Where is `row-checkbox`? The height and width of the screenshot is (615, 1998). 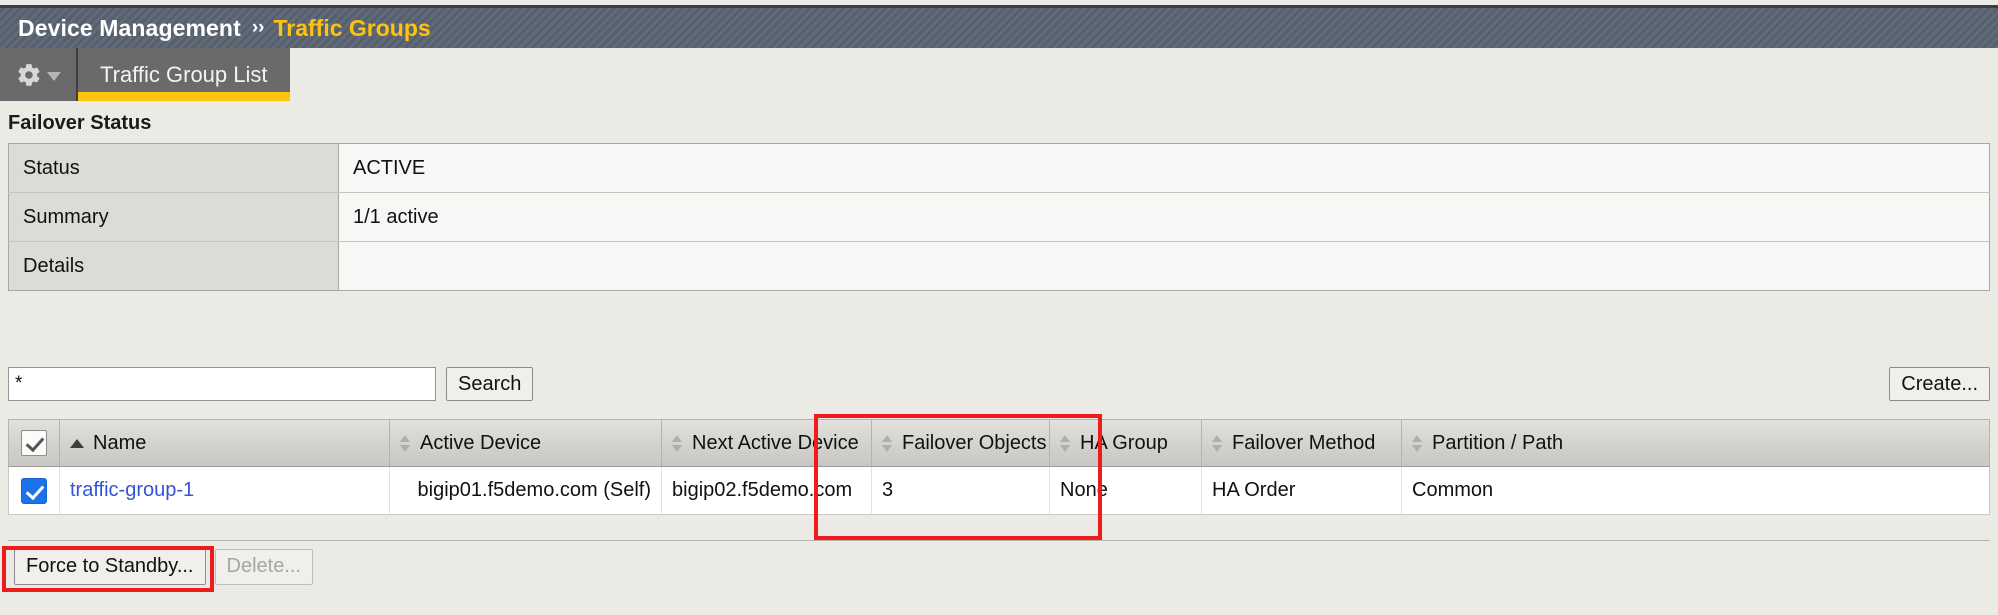
row-checkbox is located at coordinates (34, 490).